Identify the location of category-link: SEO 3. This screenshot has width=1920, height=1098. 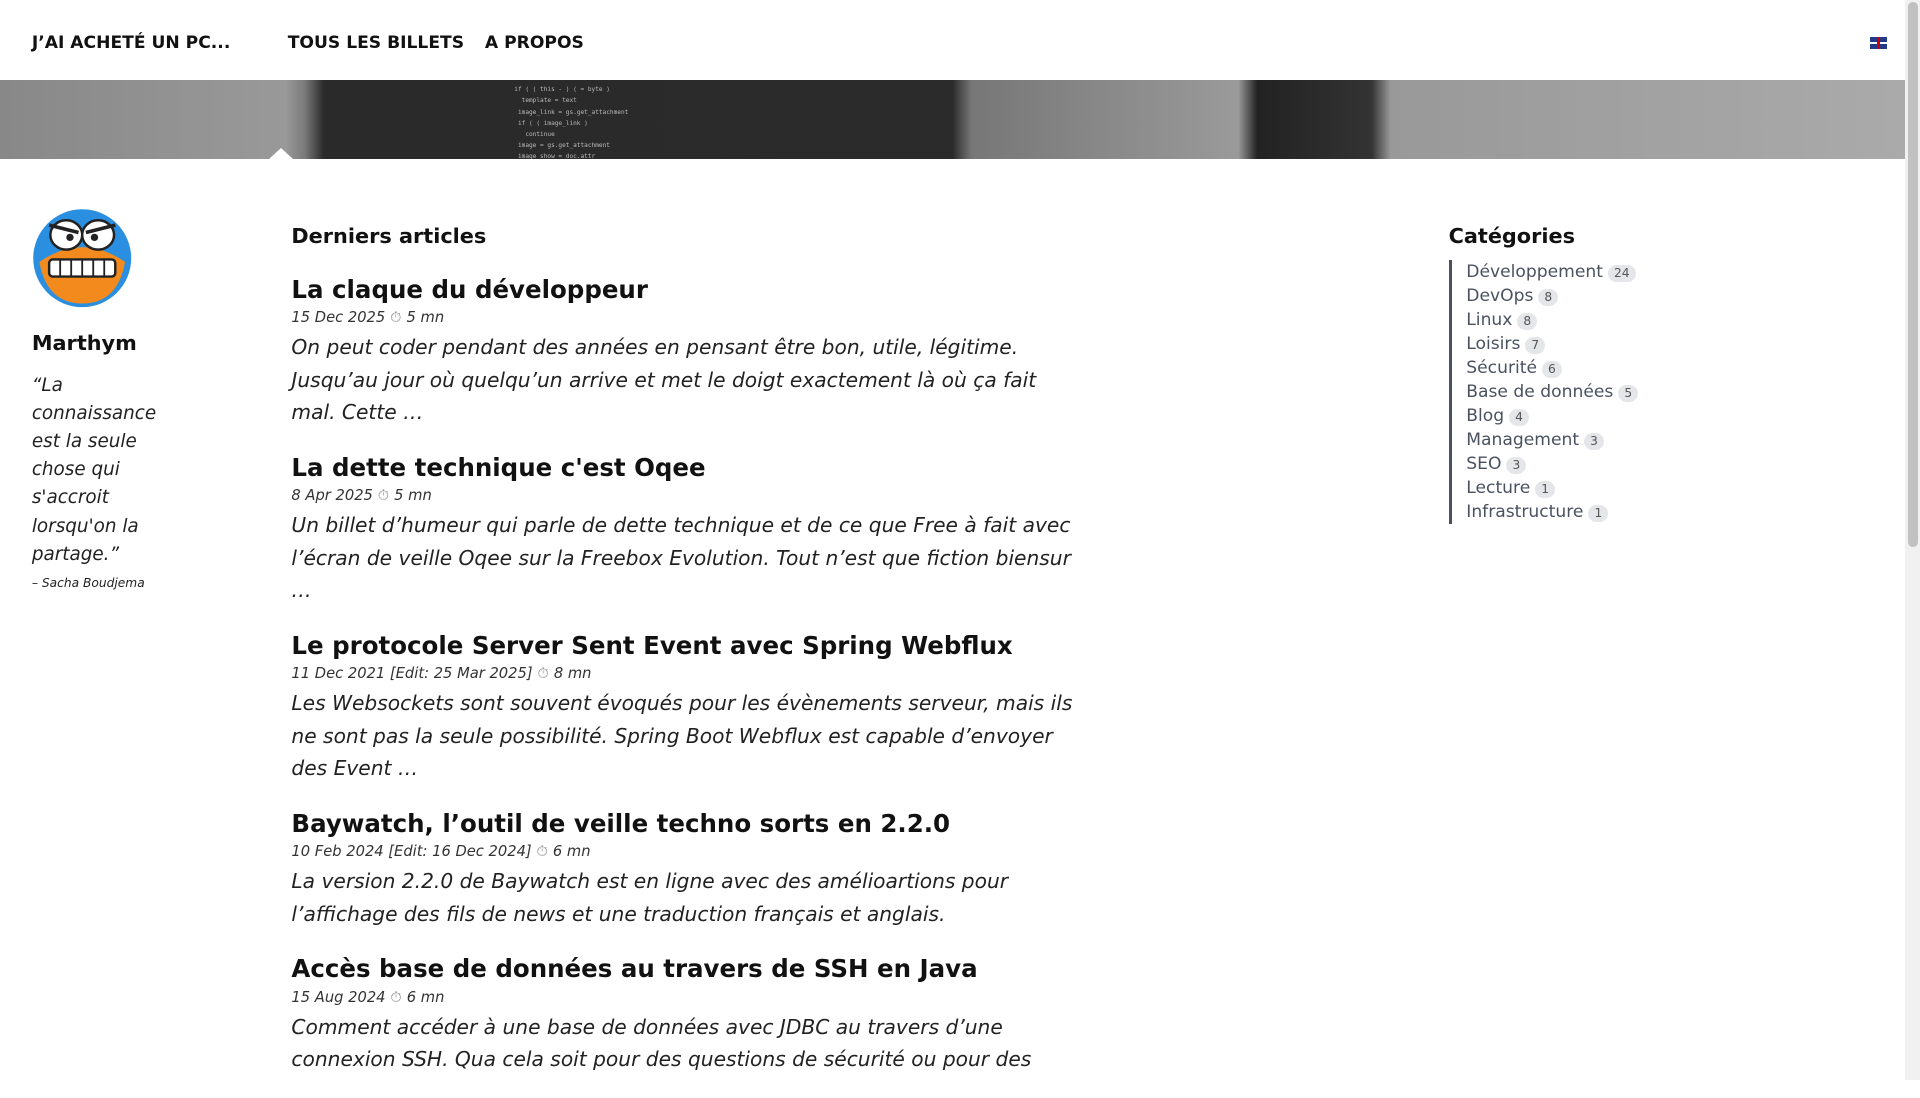
(1552, 464).